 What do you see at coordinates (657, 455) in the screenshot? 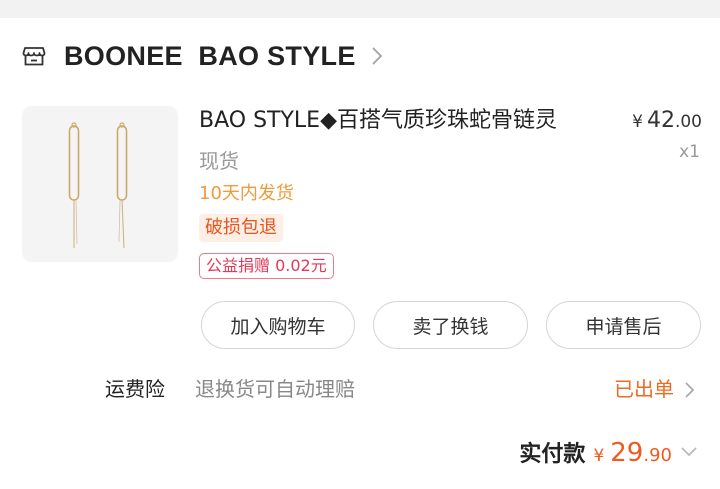
I see `total-decimal: .90` at bounding box center [657, 455].